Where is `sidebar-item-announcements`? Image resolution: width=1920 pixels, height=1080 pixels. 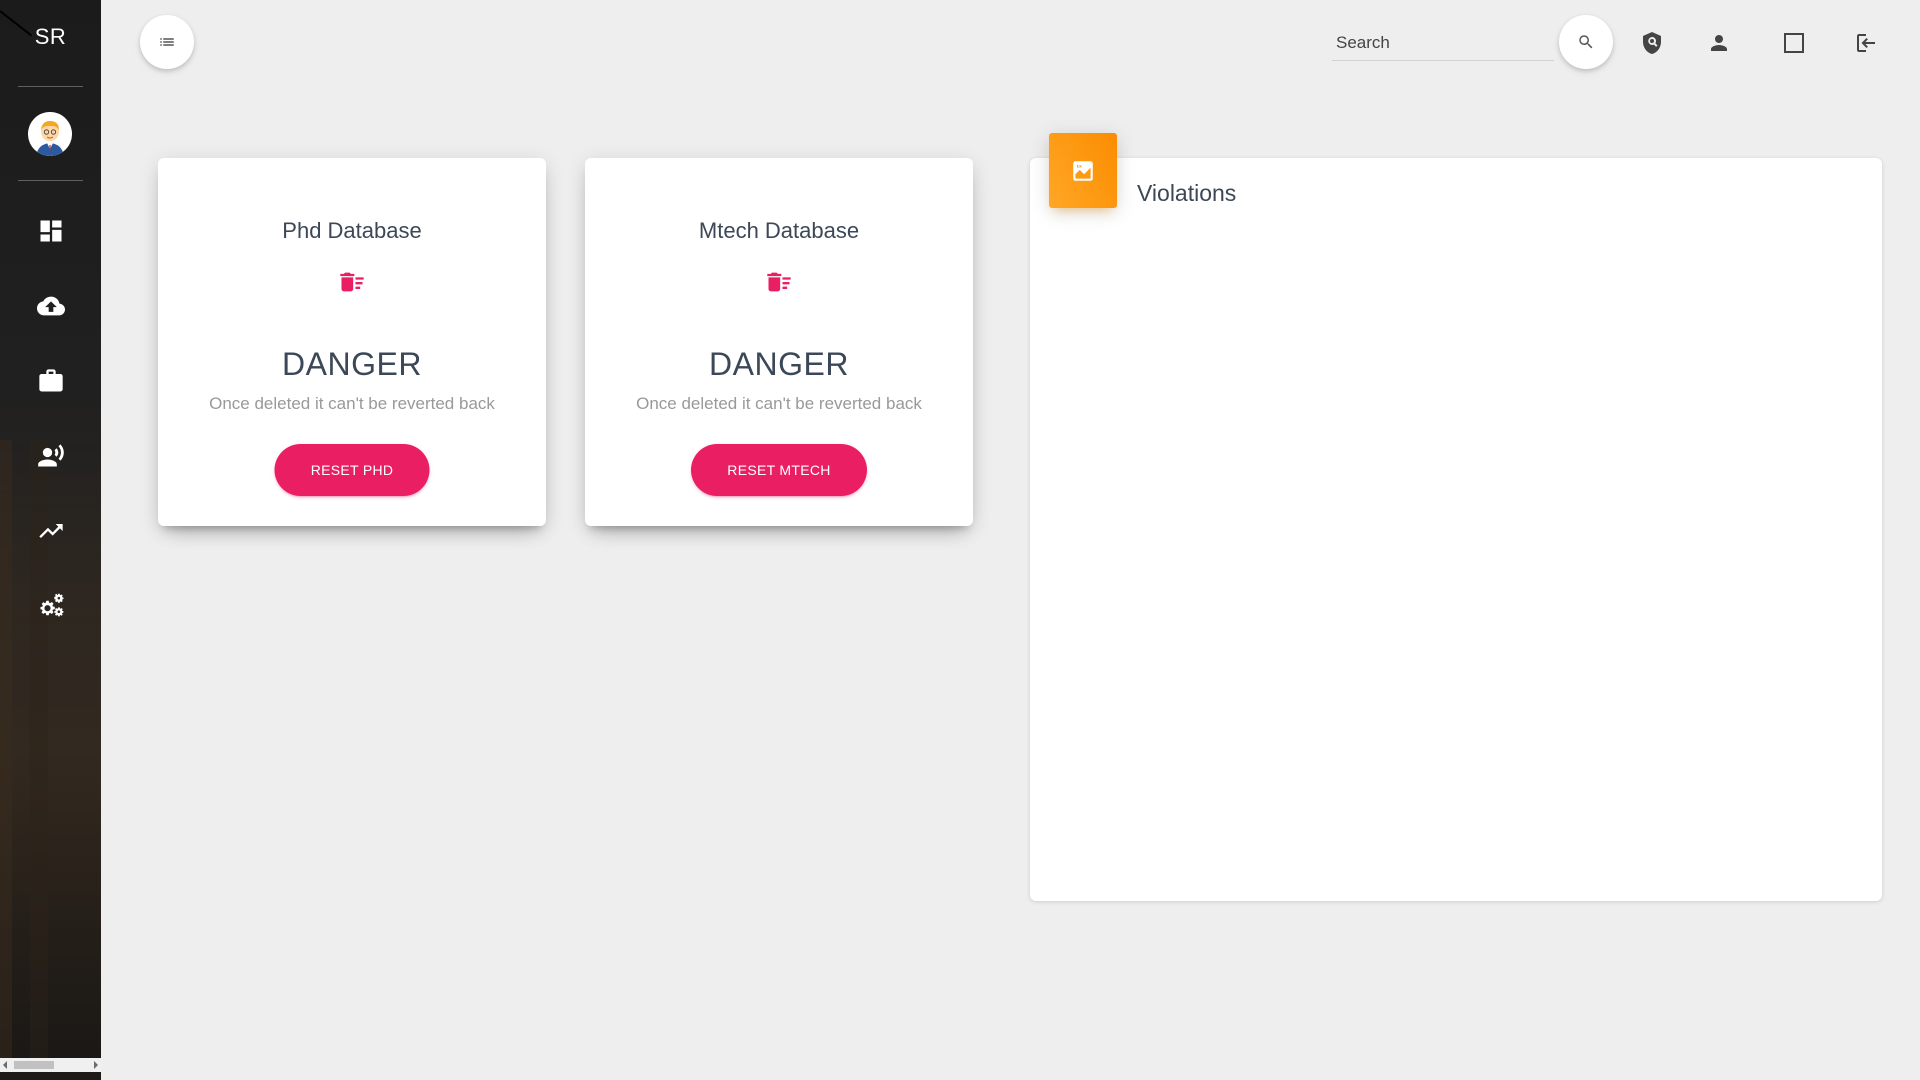
sidebar-item-announcements is located at coordinates (50, 456).